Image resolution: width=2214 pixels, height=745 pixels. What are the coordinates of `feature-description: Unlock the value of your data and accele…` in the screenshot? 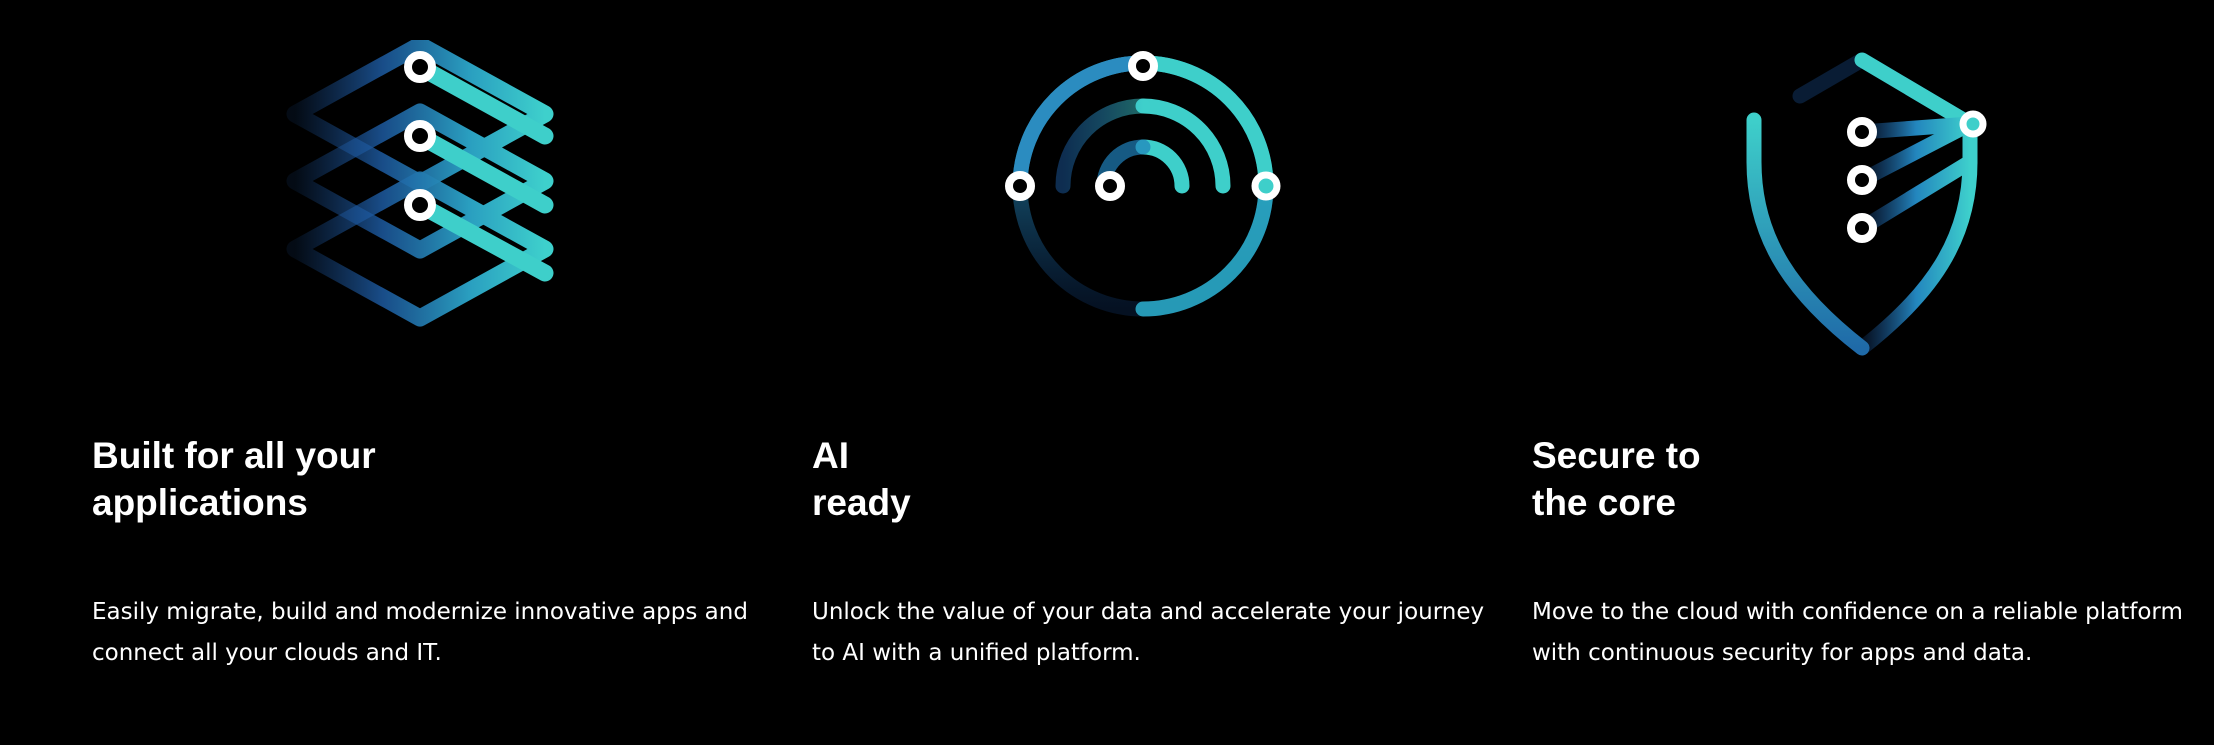 It's located at (1148, 632).